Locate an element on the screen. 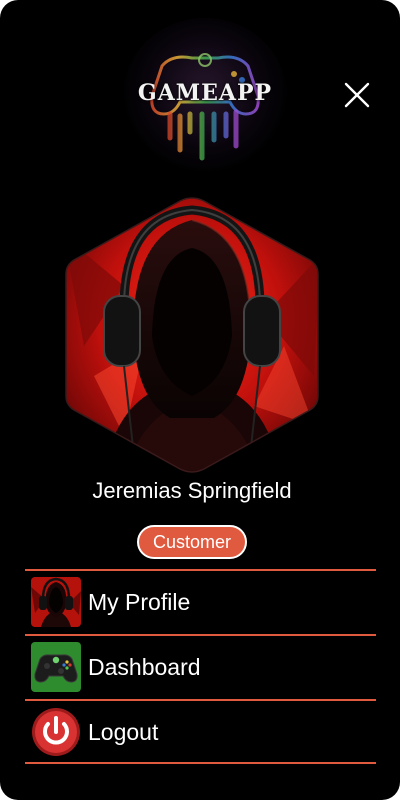  menu-item-label: Logout is located at coordinates (123, 732).